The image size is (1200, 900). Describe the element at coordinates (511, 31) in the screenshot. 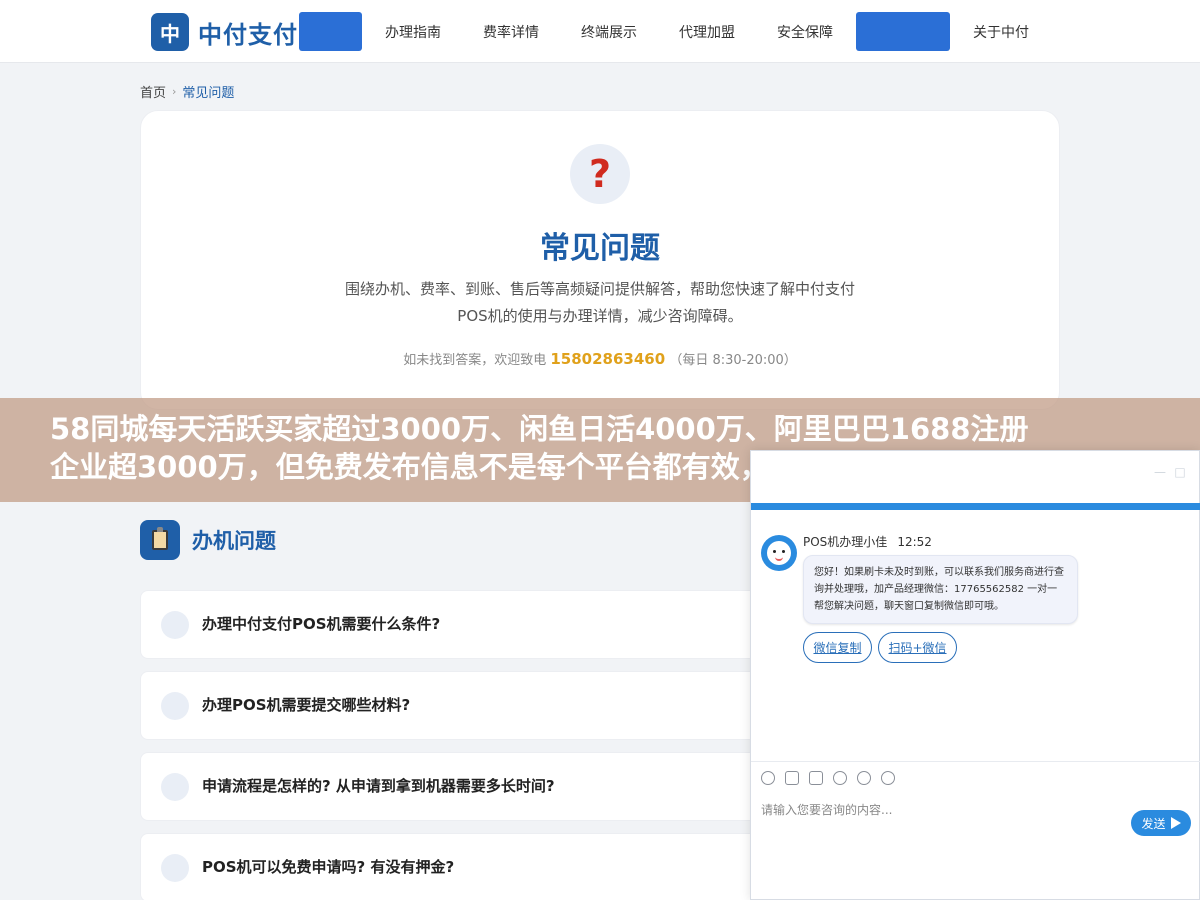

I see `nav-rates: 费率详情` at that location.